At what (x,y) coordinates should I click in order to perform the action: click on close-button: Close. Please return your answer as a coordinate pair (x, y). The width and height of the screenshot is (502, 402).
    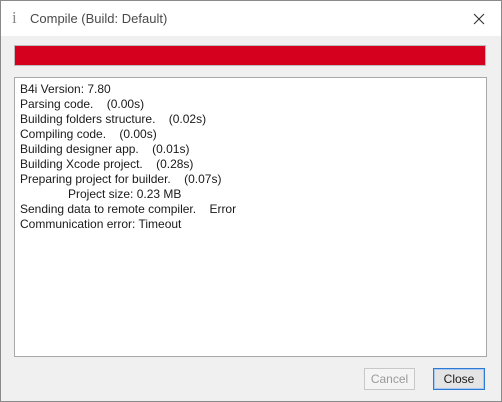
    Looking at the image, I should click on (459, 379).